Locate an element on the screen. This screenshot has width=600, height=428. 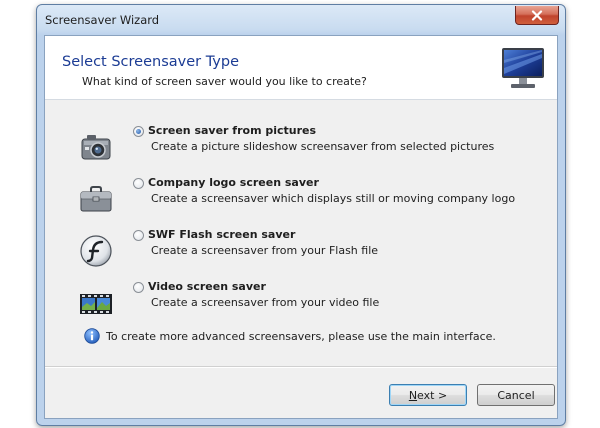
close-icon is located at coordinates (537, 15).